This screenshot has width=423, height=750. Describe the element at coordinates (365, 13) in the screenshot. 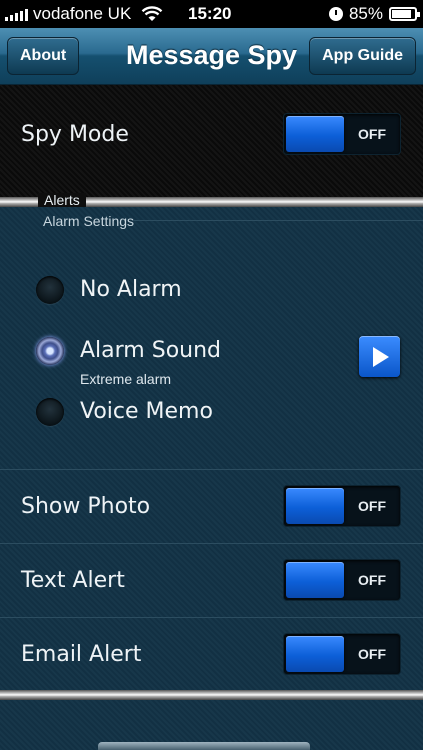

I see `battery-percent: 85%` at that location.